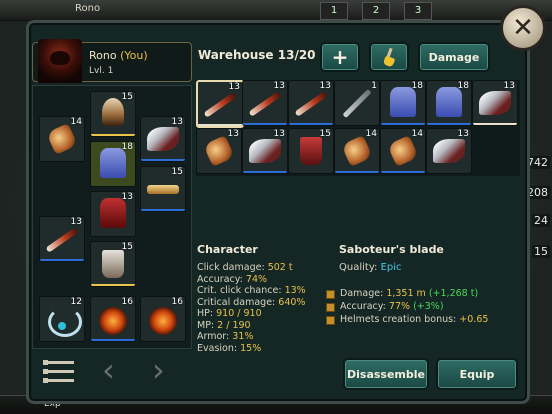  What do you see at coordinates (398, 319) in the screenshot?
I see `prop-label: Helmets creation bonus:` at bounding box center [398, 319].